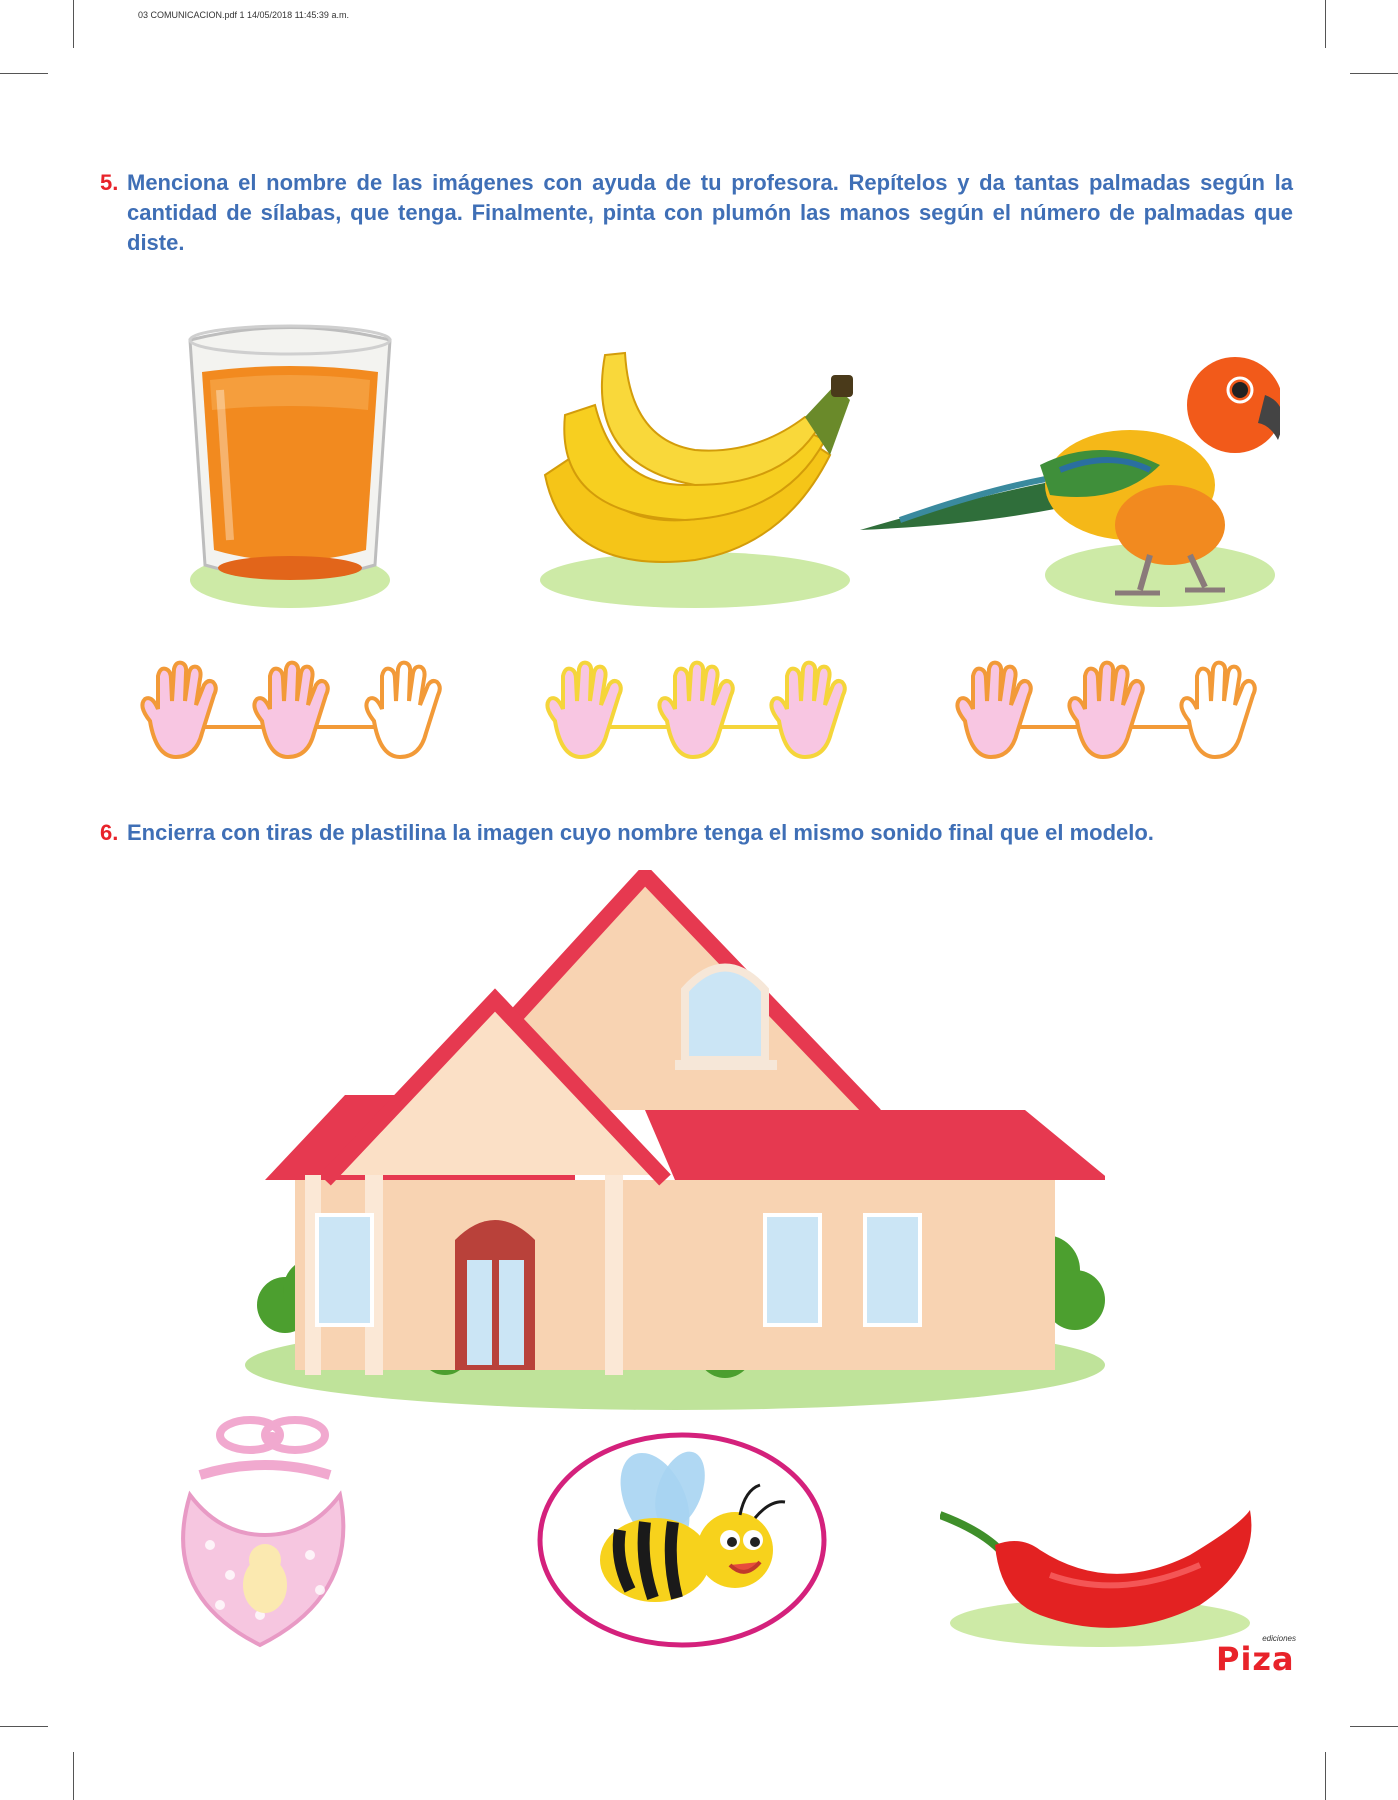  What do you see at coordinates (1096, 1578) in the screenshot?
I see `chili-pepper-image` at bounding box center [1096, 1578].